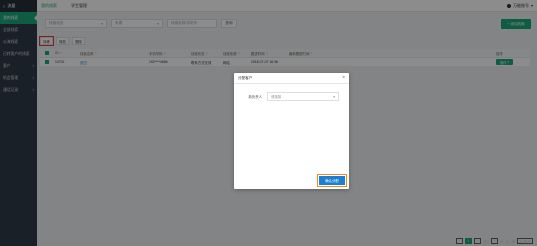  What do you see at coordinates (245, 77) in the screenshot?
I see `dialog-title: 分配客户` at bounding box center [245, 77].